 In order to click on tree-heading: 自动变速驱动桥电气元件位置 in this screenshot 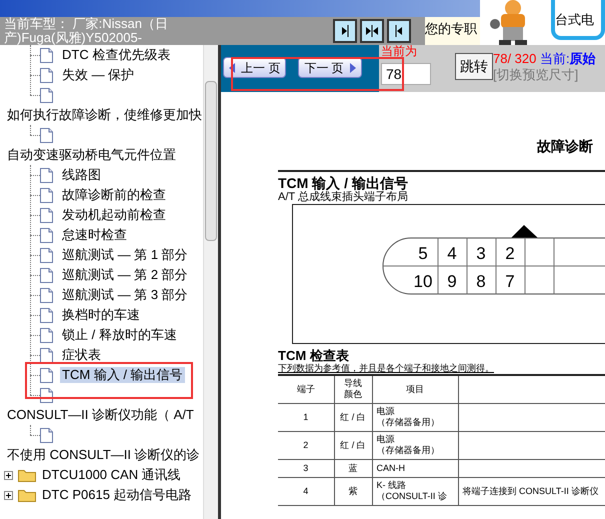, I will do `click(88, 155)`.